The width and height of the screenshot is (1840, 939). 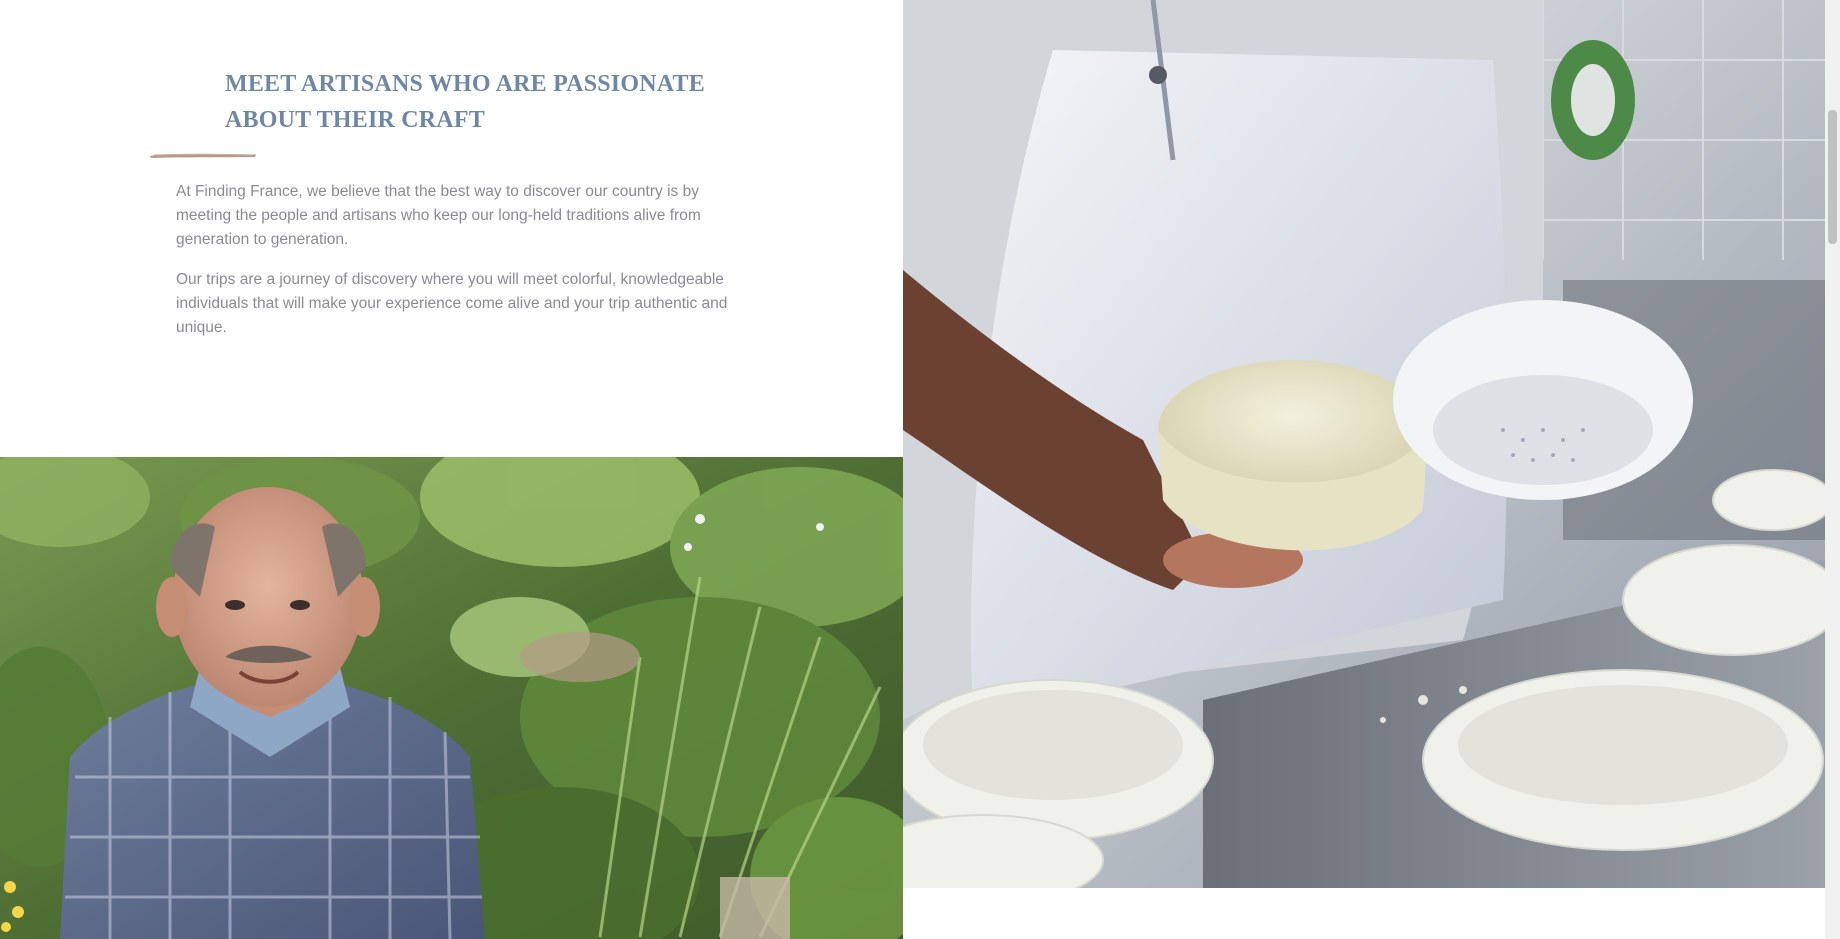 I want to click on section-title-line2: ABOUT THEIR CRAFT, so click(x=355, y=120).